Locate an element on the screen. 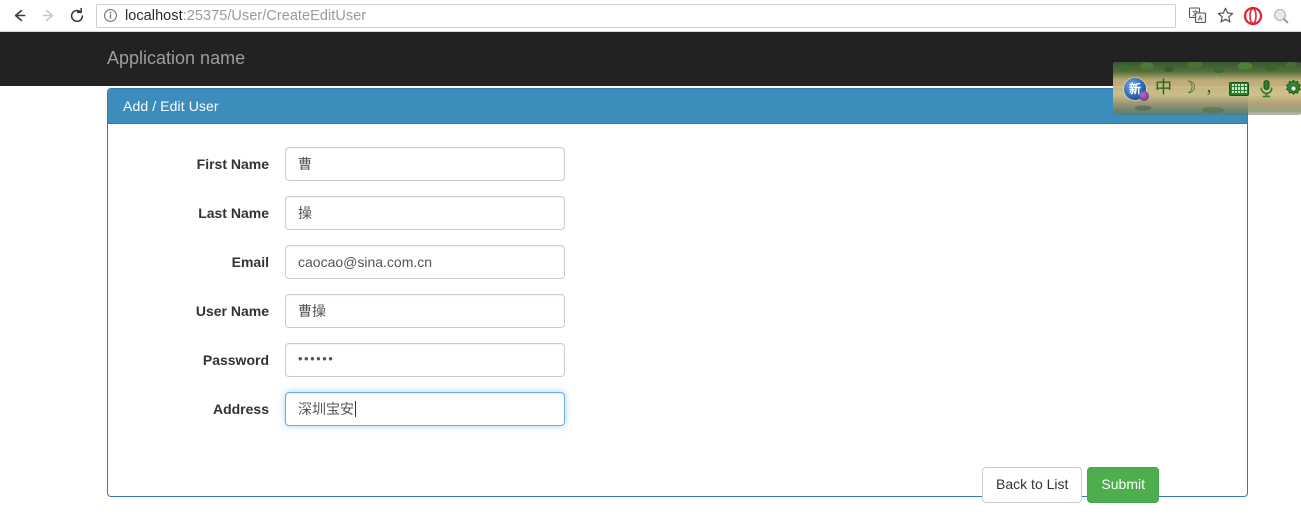 The height and width of the screenshot is (517, 1301). address-value: 深圳宝安 is located at coordinates (326, 409).